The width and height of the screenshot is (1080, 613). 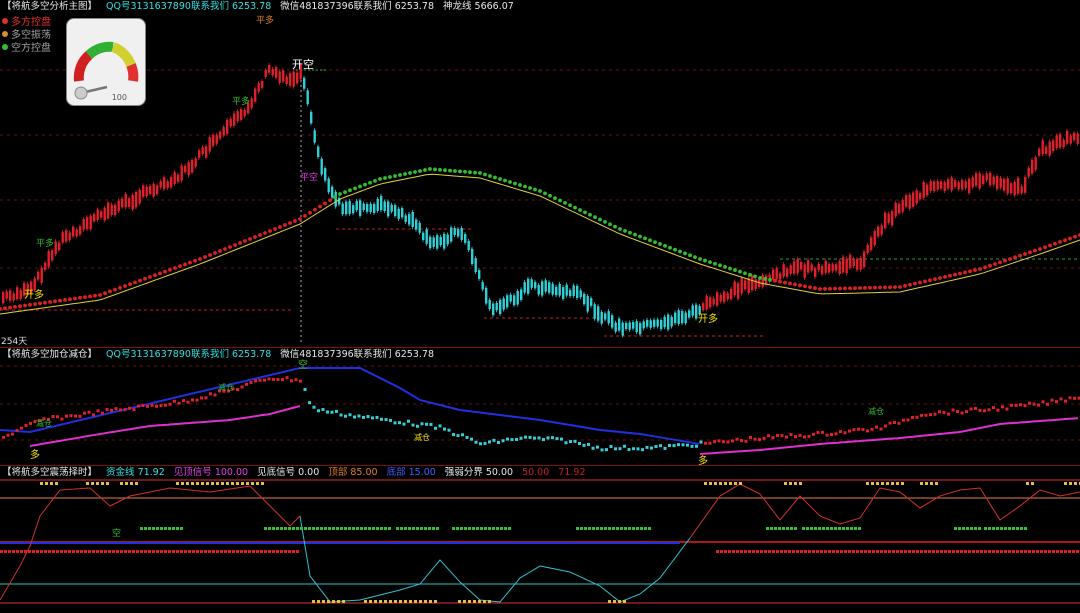 What do you see at coordinates (49, 472) in the screenshot?
I see `timing-title: 【将航多空震荡择时】` at bounding box center [49, 472].